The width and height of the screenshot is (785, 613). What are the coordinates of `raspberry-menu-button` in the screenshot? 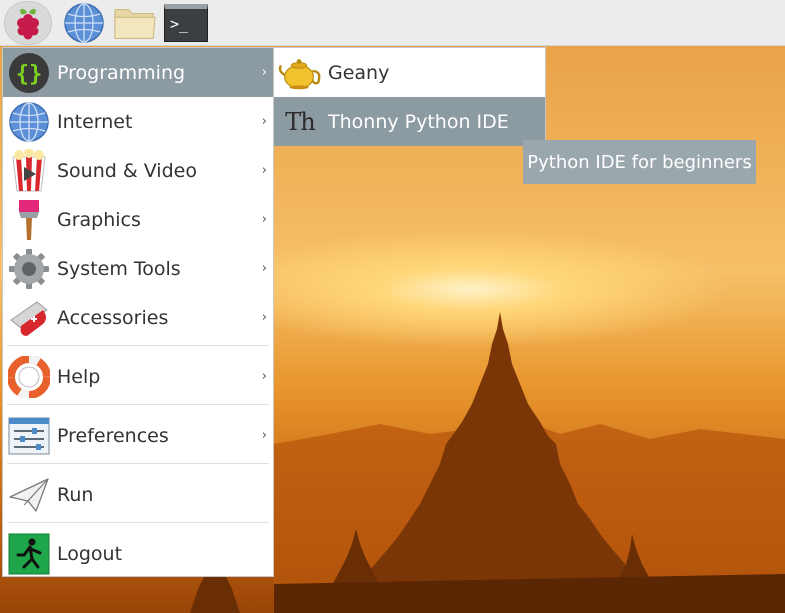 It's located at (28, 23).